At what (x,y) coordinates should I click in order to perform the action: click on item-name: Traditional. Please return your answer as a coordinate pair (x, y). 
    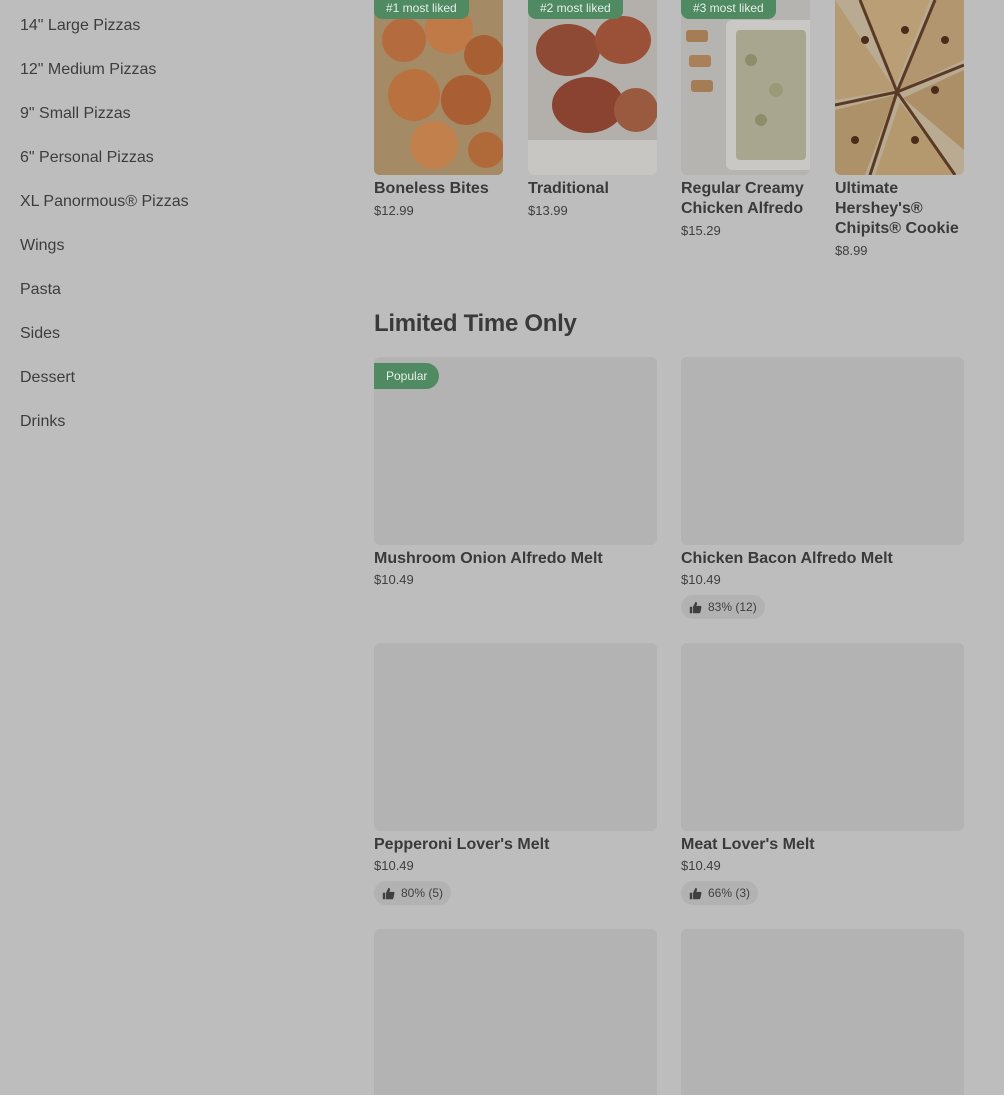
    Looking at the image, I should click on (592, 189).